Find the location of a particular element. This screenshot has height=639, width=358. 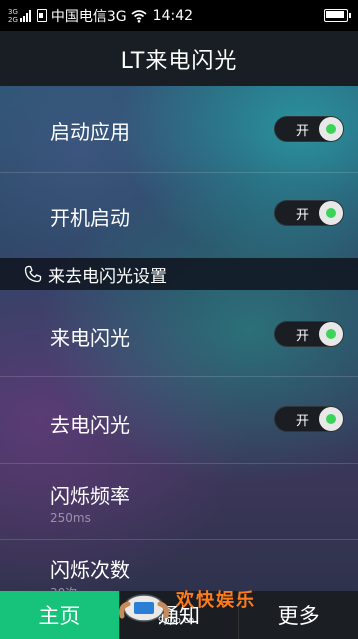

setting-value: 250ms is located at coordinates (70, 518).